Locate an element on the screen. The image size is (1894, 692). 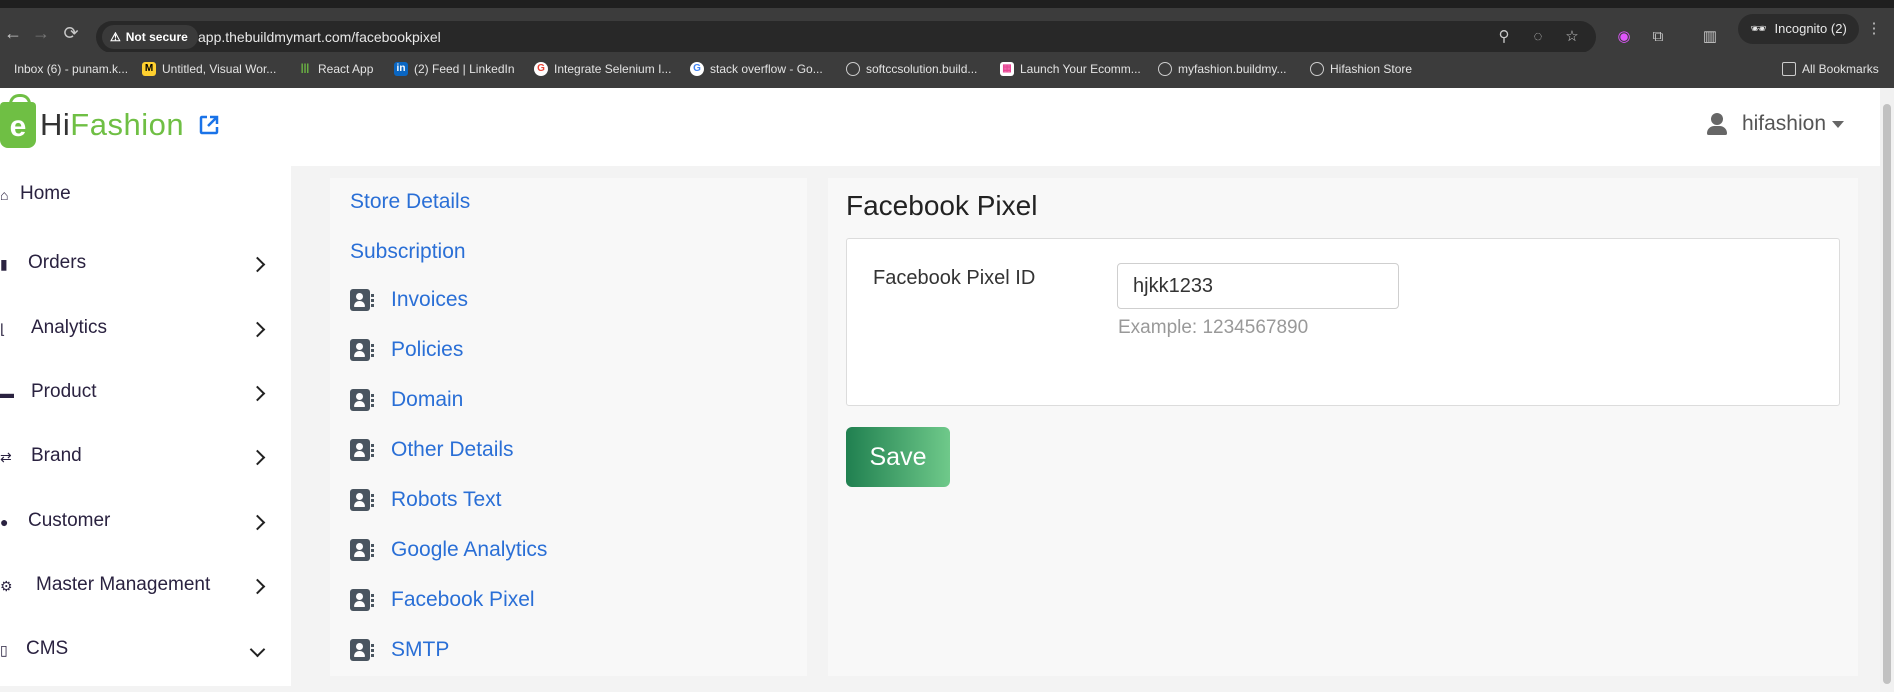
store-details-link: Store Details is located at coordinates (410, 202).